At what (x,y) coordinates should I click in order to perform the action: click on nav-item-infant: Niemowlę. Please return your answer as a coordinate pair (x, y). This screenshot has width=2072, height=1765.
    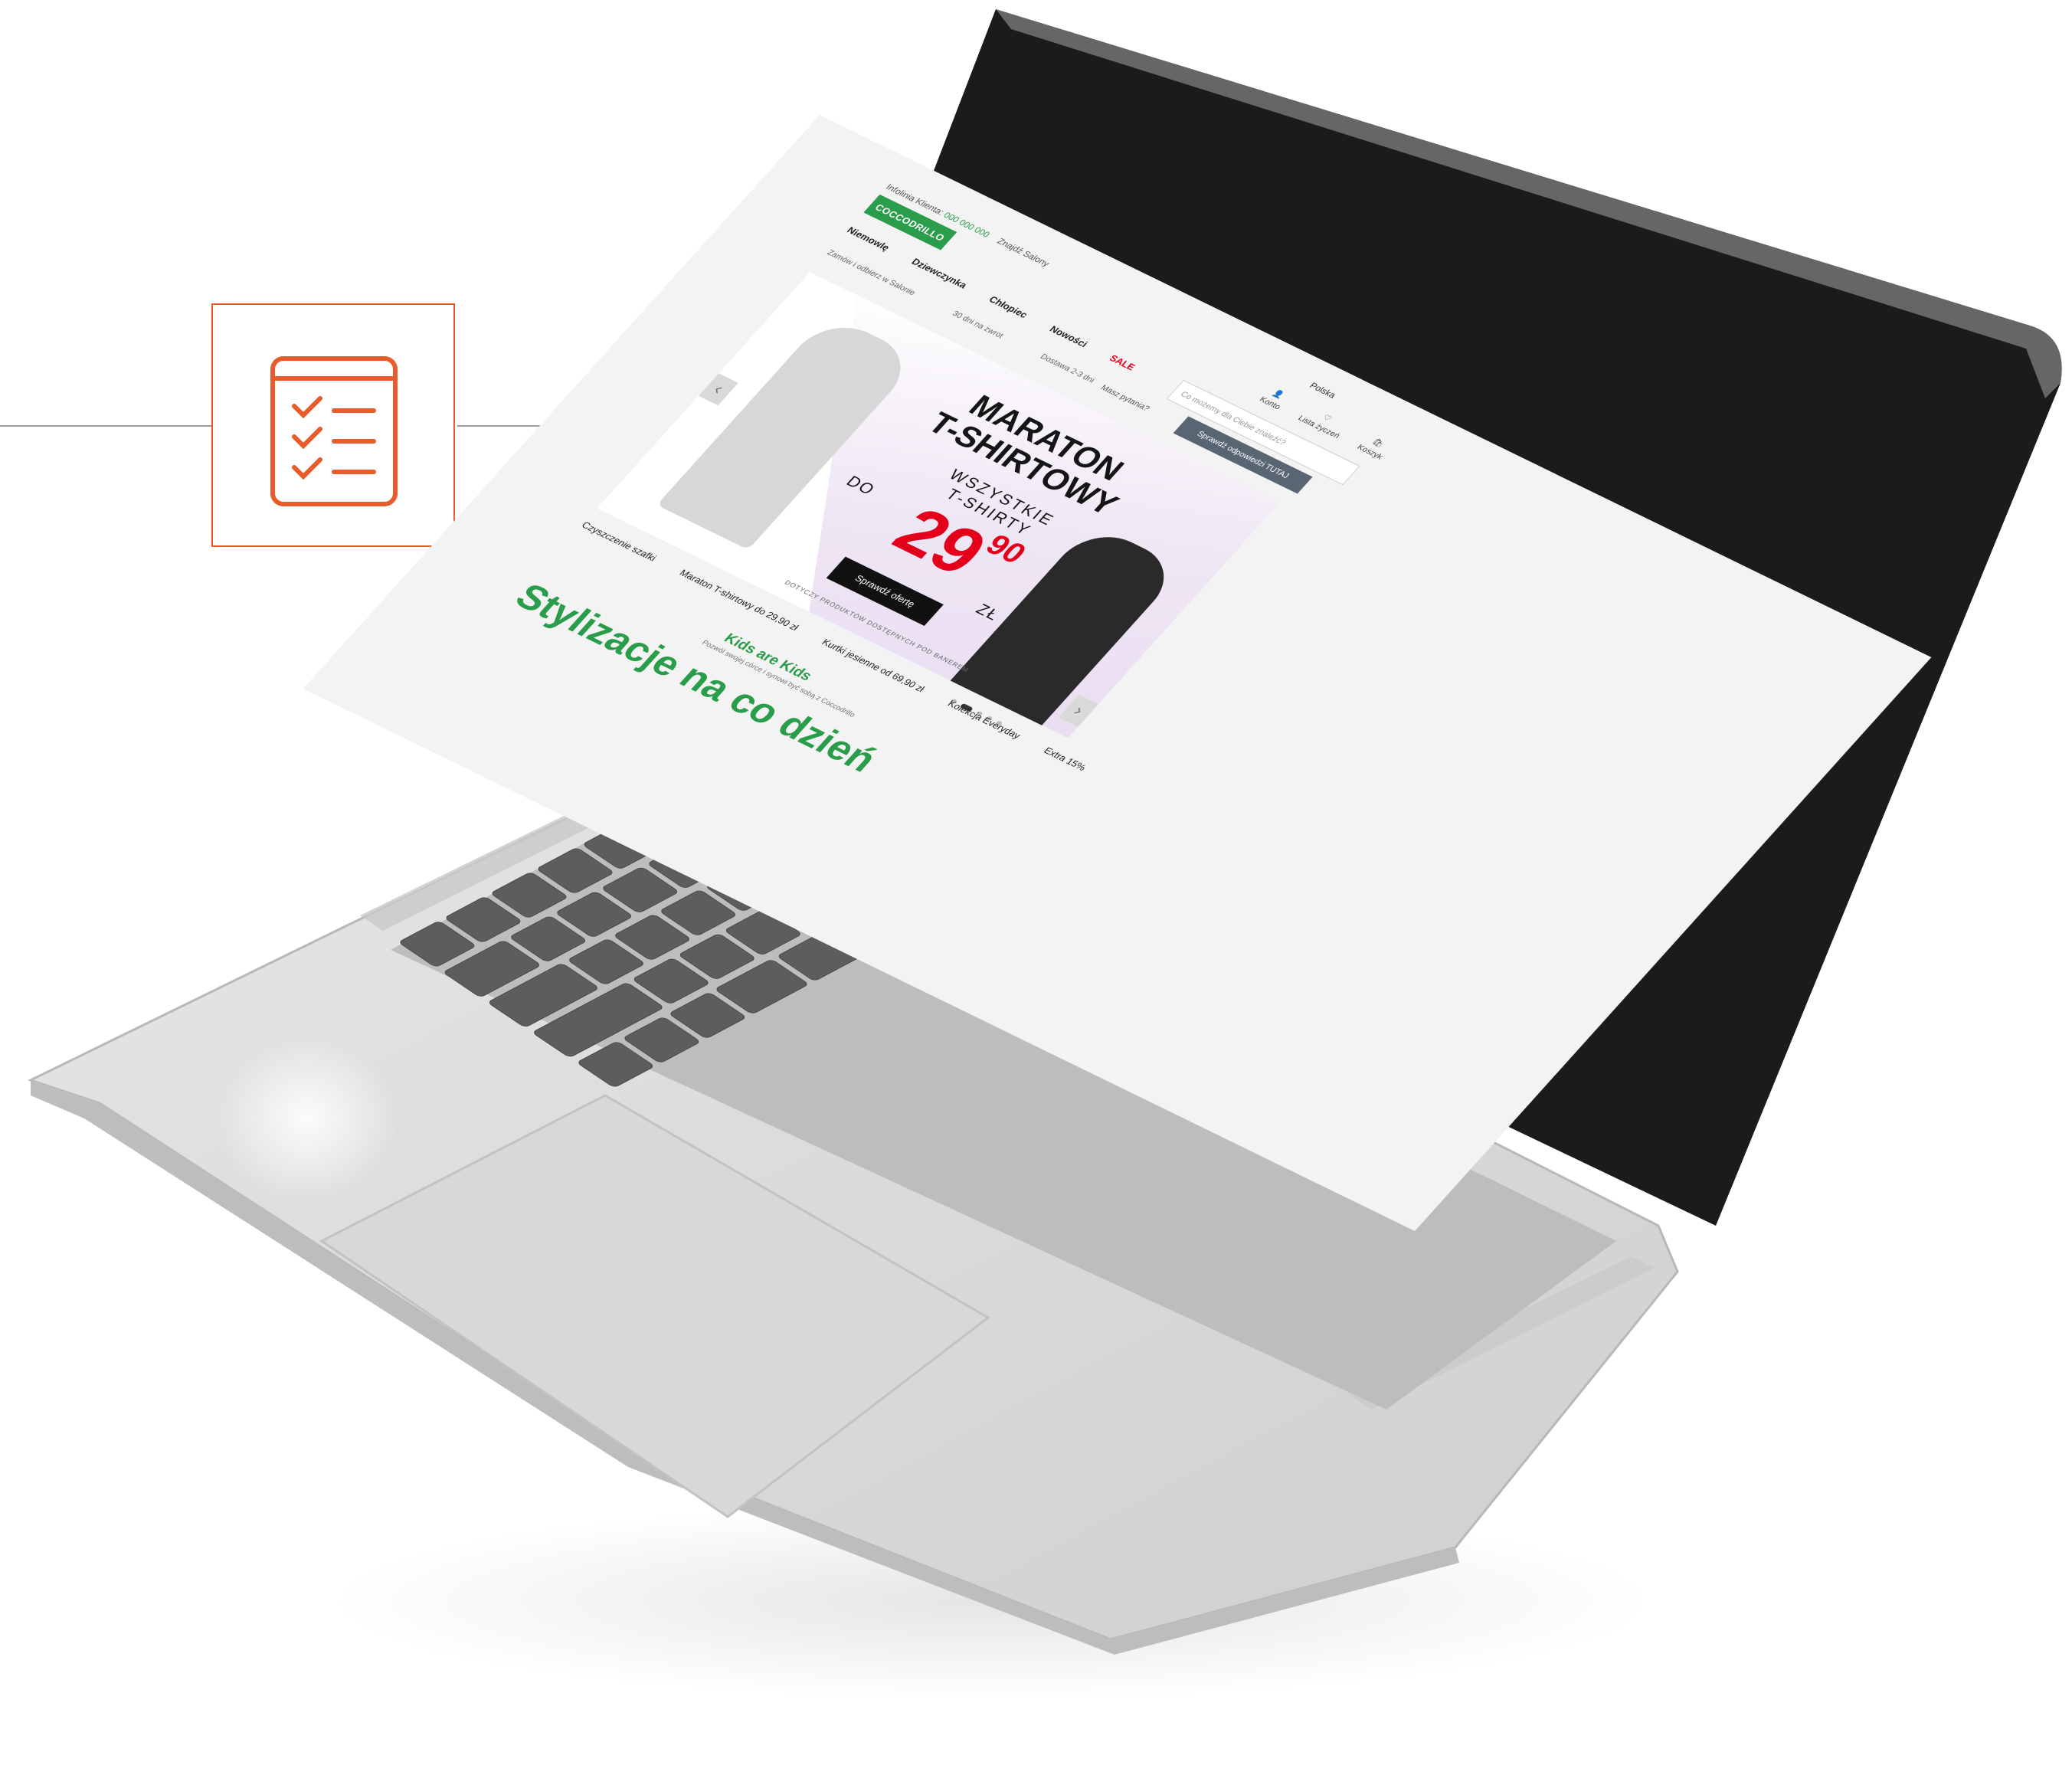
    Looking at the image, I should click on (868, 238).